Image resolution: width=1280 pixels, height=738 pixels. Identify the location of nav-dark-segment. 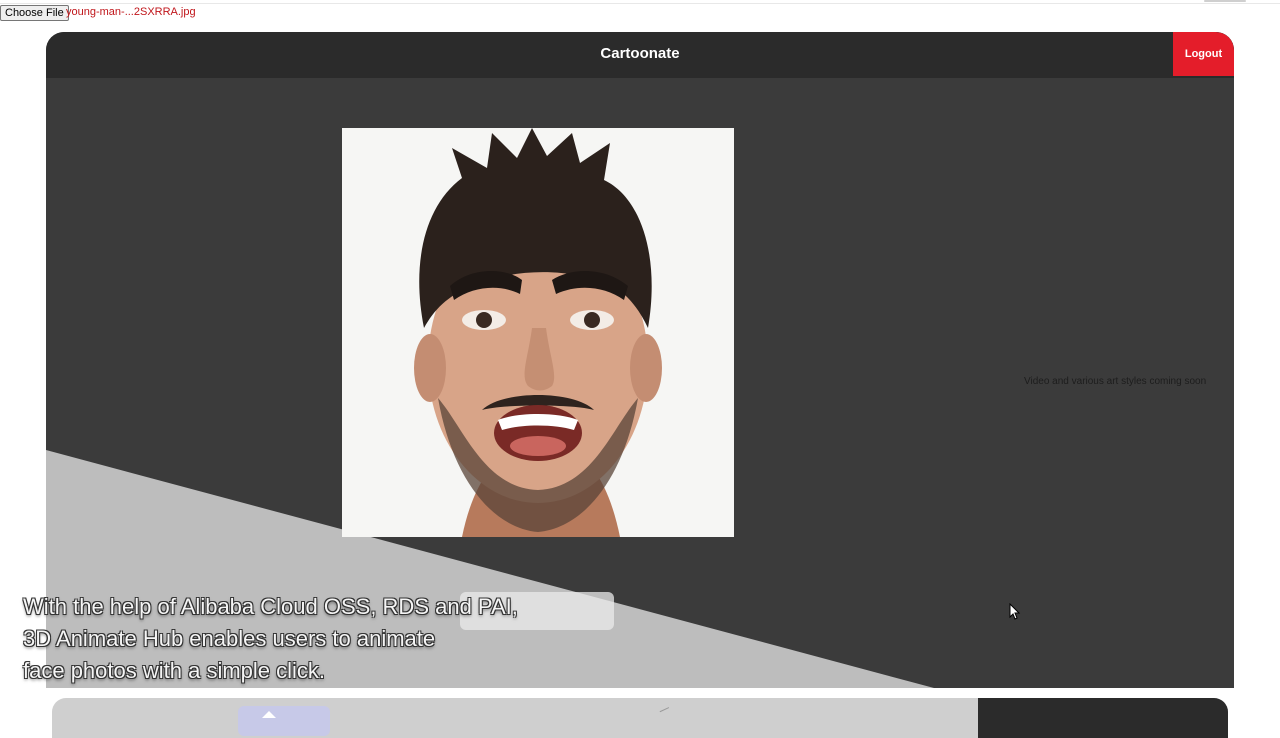
(1103, 718).